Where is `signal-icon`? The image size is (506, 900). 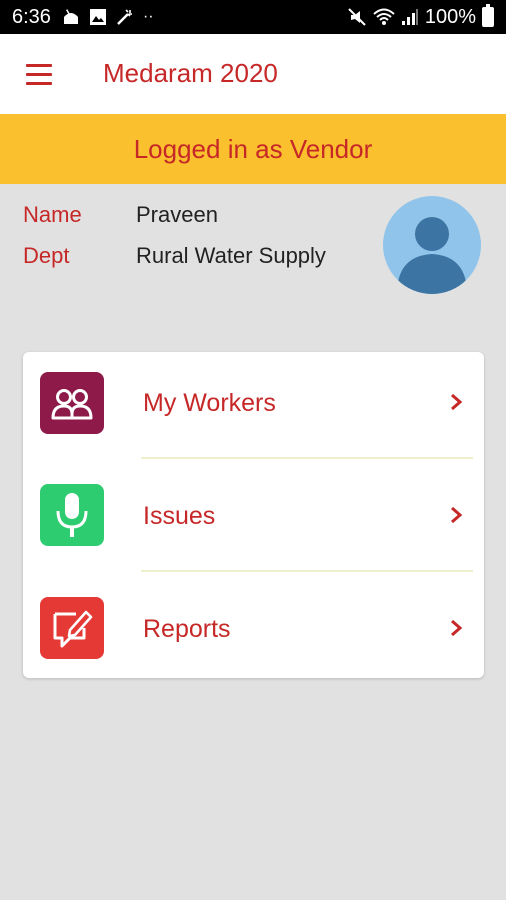
signal-icon is located at coordinates (409, 17).